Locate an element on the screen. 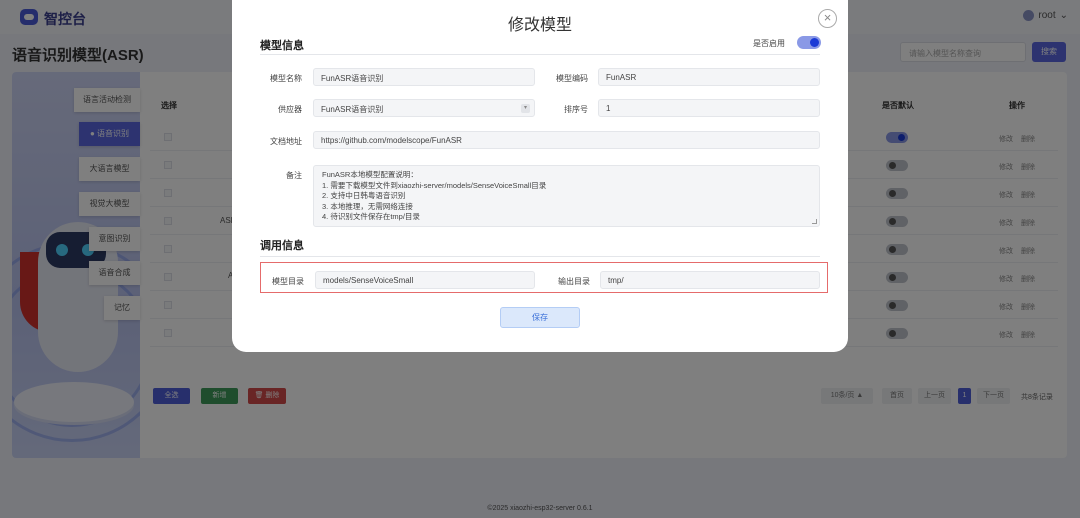  sort-field: 1 is located at coordinates (709, 108).